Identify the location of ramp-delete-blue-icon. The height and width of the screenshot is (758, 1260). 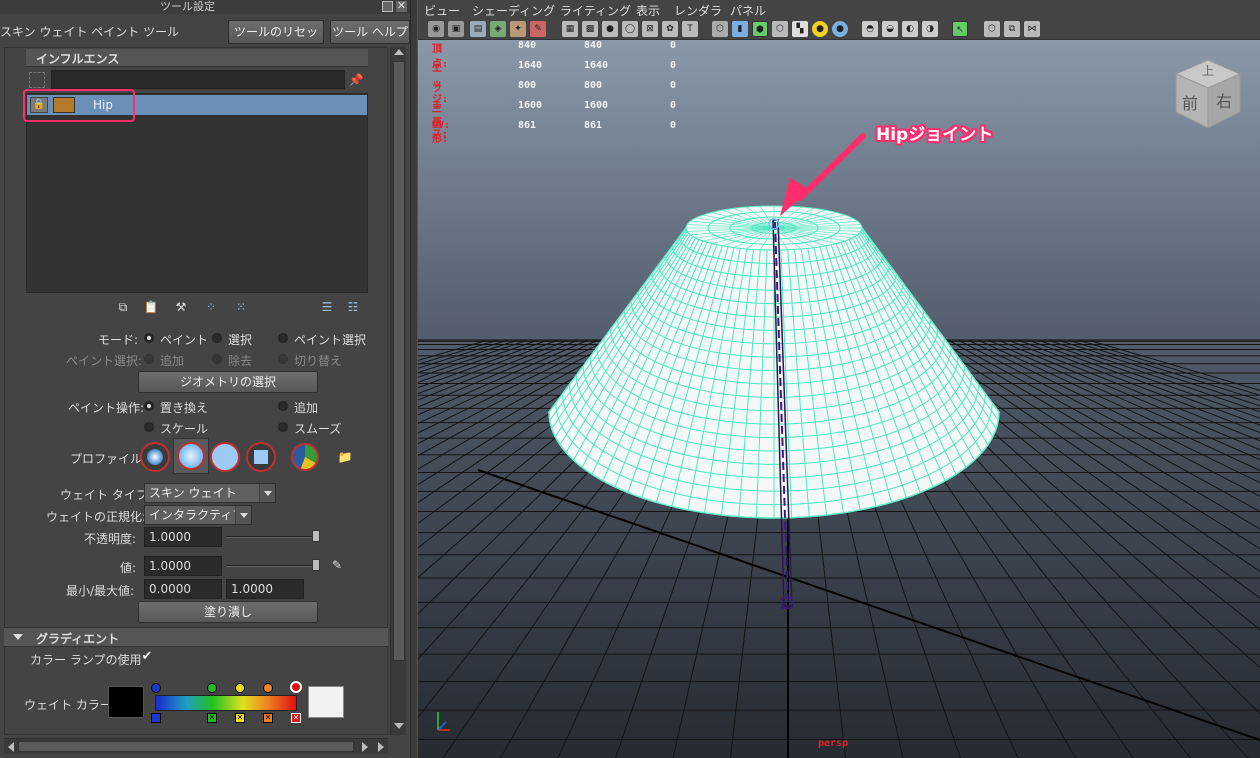
(156, 718).